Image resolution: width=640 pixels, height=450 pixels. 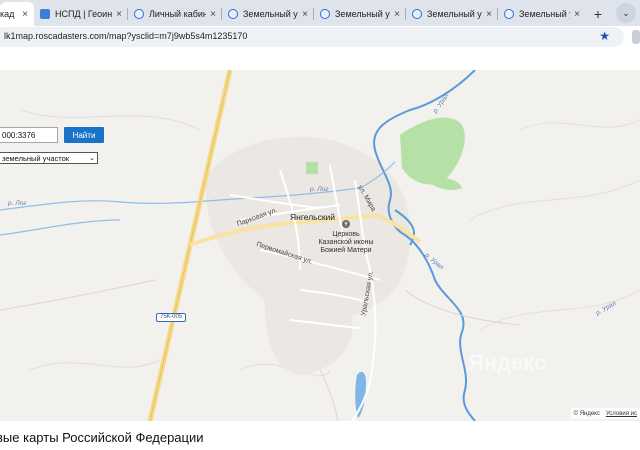 What do you see at coordinates (84, 14) in the screenshot?
I see `tab-label: НСПД | Геоинфо` at bounding box center [84, 14].